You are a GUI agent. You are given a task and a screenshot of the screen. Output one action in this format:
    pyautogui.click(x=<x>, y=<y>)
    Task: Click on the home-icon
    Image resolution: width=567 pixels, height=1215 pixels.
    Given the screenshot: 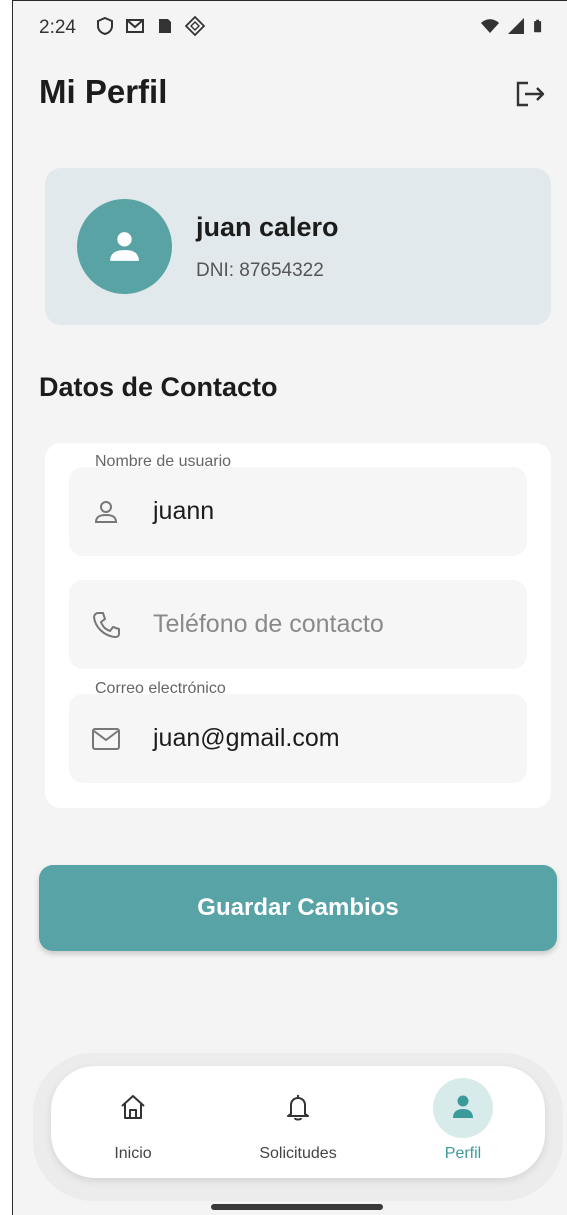 What is the action you would take?
    pyautogui.click(x=133, y=1107)
    